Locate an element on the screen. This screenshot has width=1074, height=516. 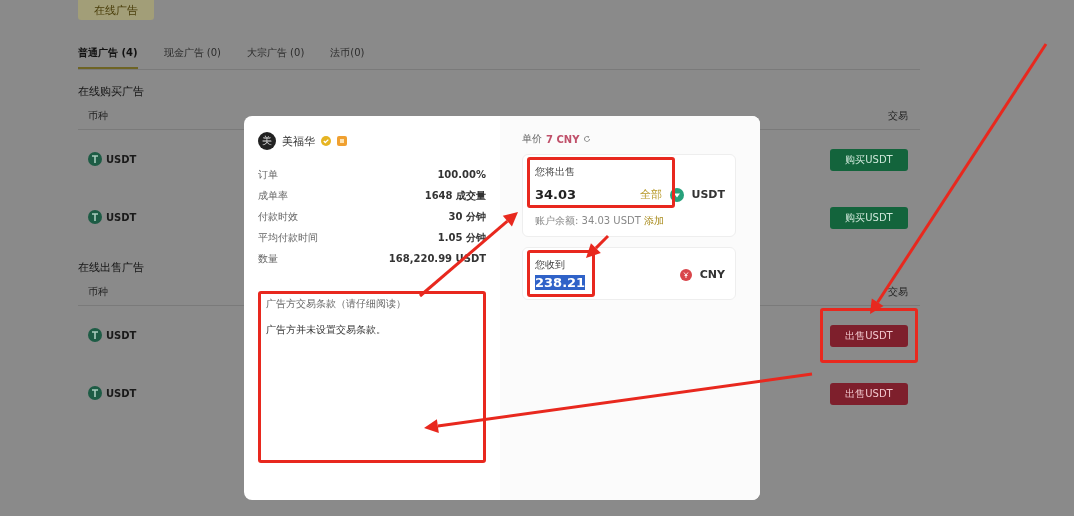
online-ads-button: 在线广告 is located at coordinates (116, 10).